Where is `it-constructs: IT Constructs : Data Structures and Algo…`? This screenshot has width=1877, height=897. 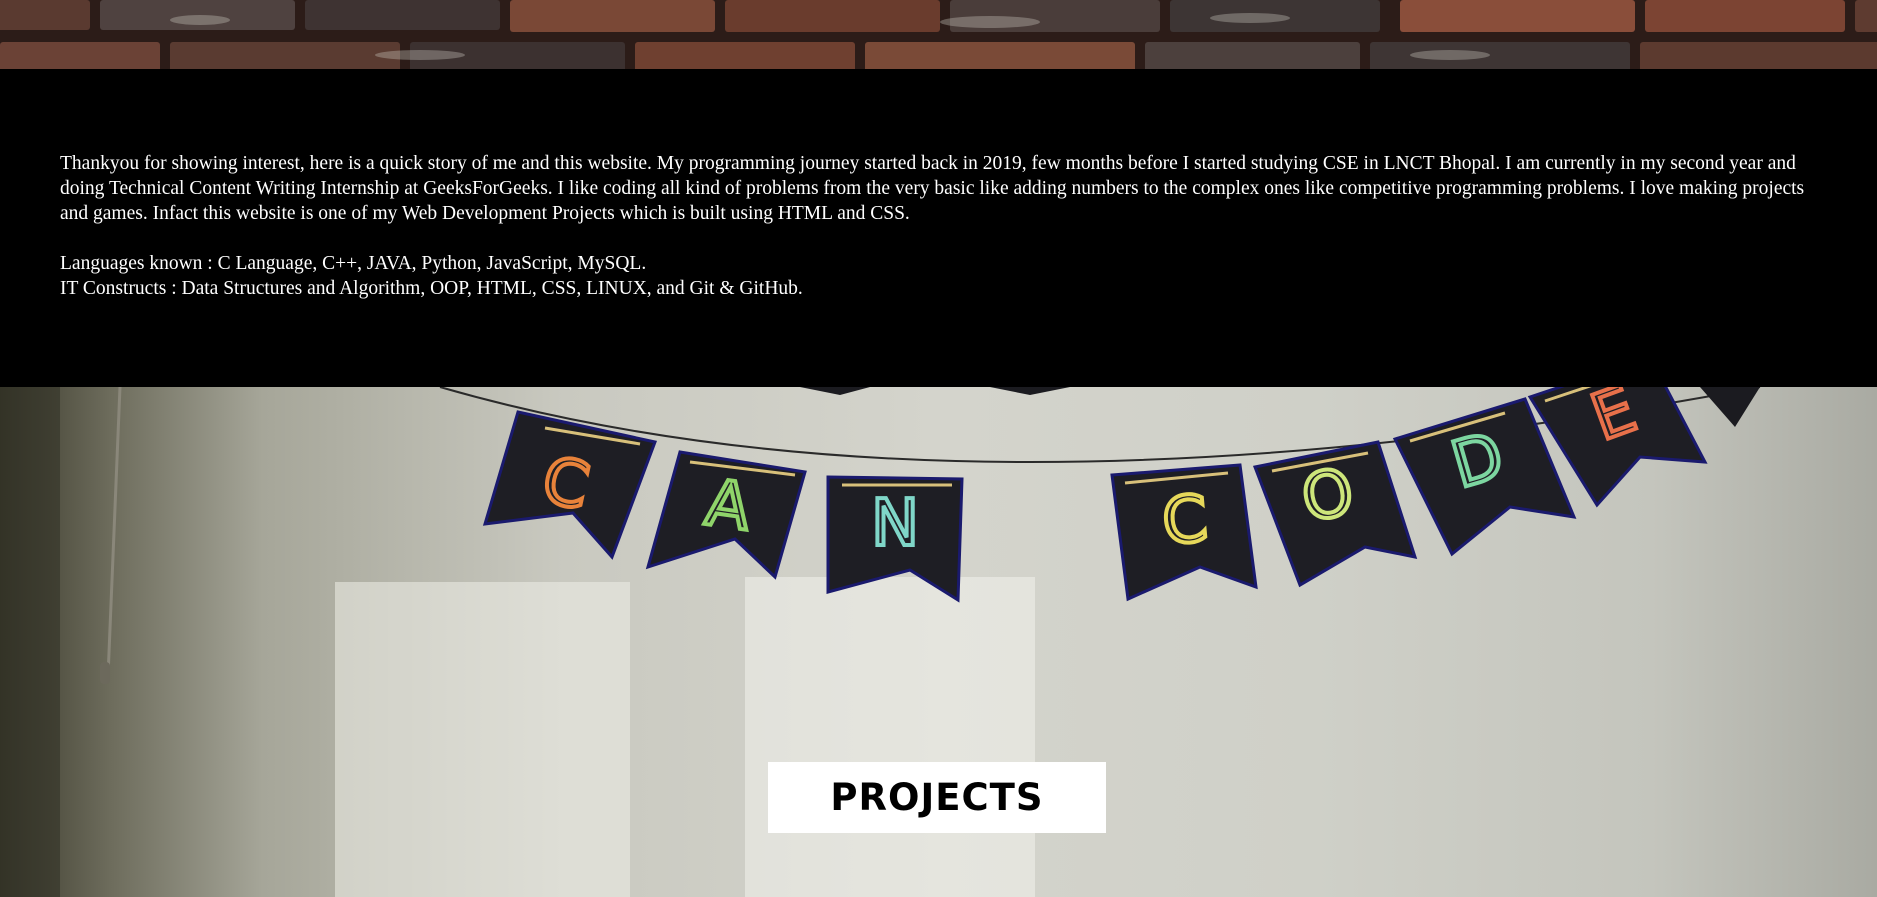
it-constructs: IT Constructs : Data Structures and Algo… is located at coordinates (431, 288).